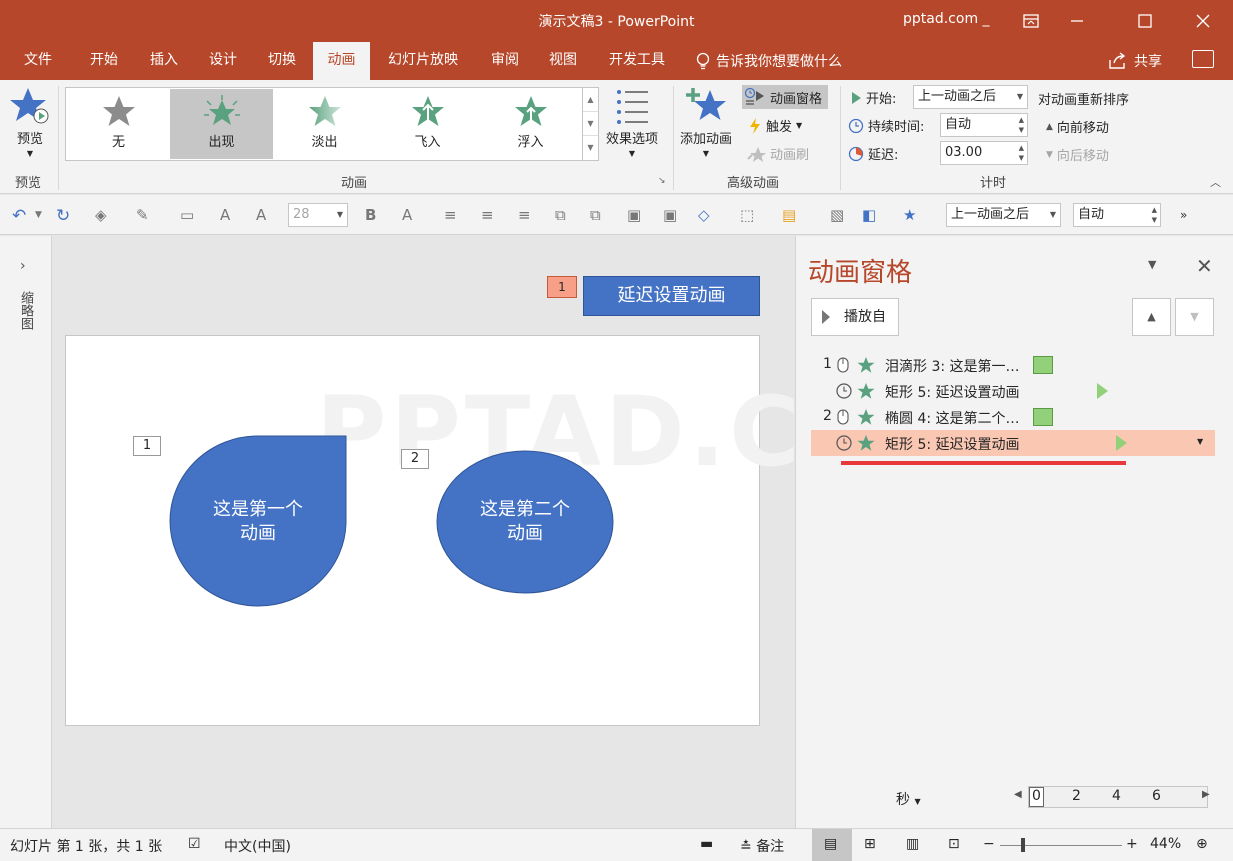  I want to click on slideshow-view-icon: ⊡, so click(954, 844).